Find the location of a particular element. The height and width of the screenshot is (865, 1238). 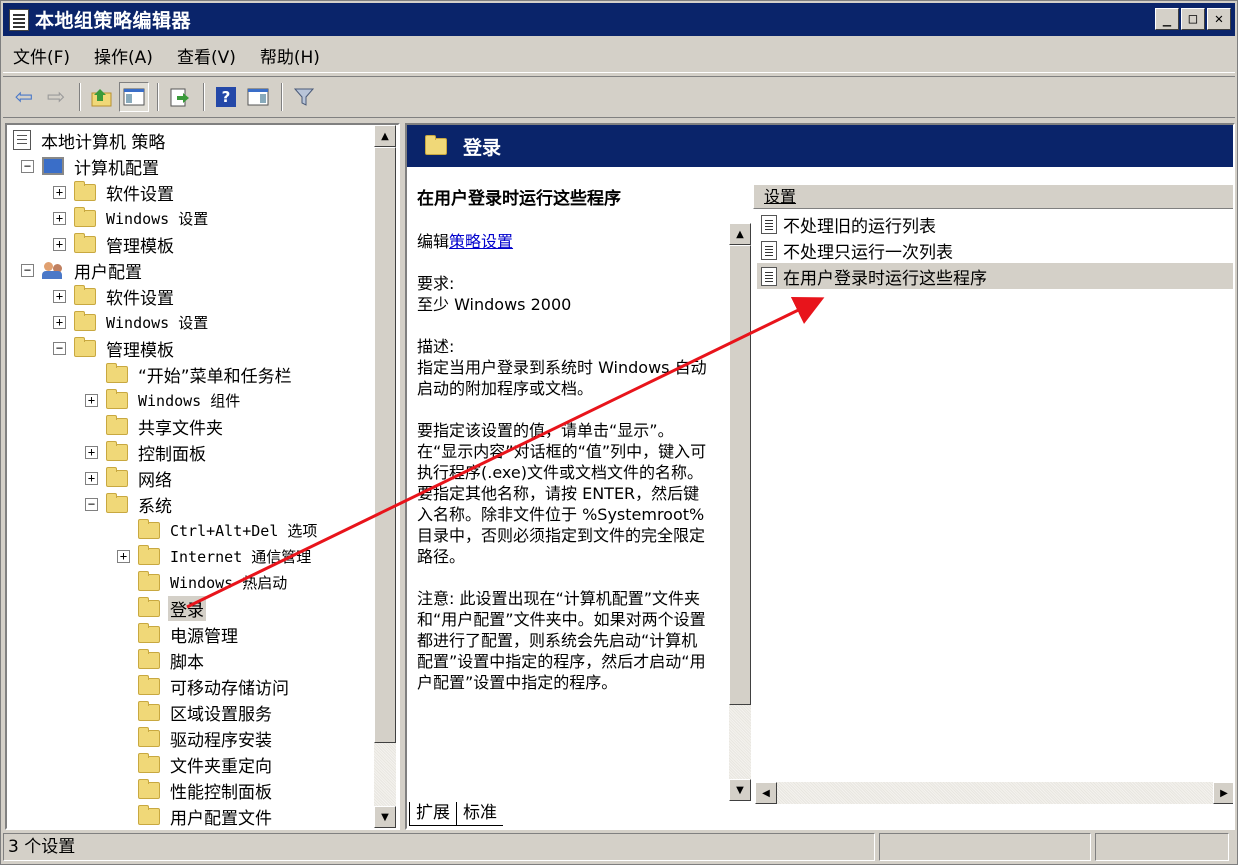

column-header-setting: 设置 is located at coordinates (993, 197).